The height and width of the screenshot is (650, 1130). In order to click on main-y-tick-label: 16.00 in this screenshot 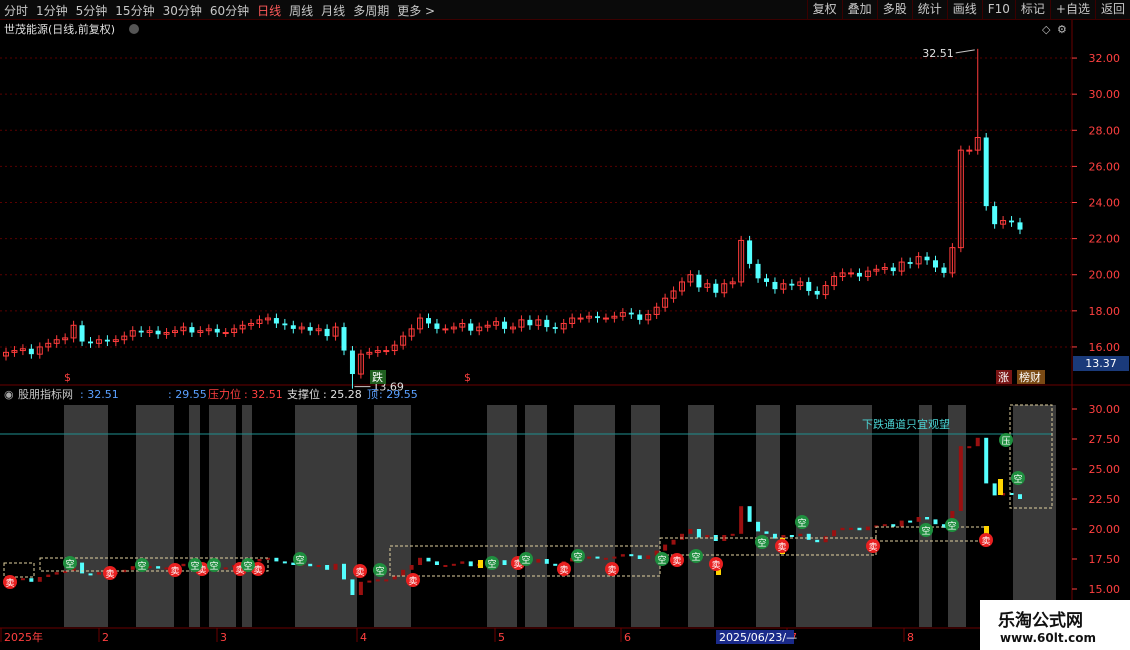, I will do `click(1105, 347)`.